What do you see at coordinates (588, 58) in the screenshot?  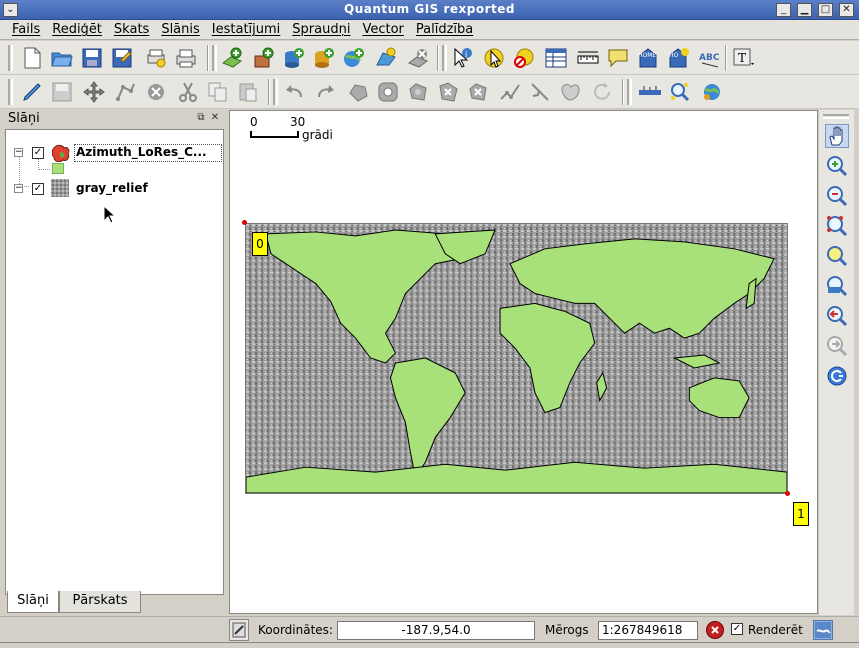 I see `measure-line-icon` at bounding box center [588, 58].